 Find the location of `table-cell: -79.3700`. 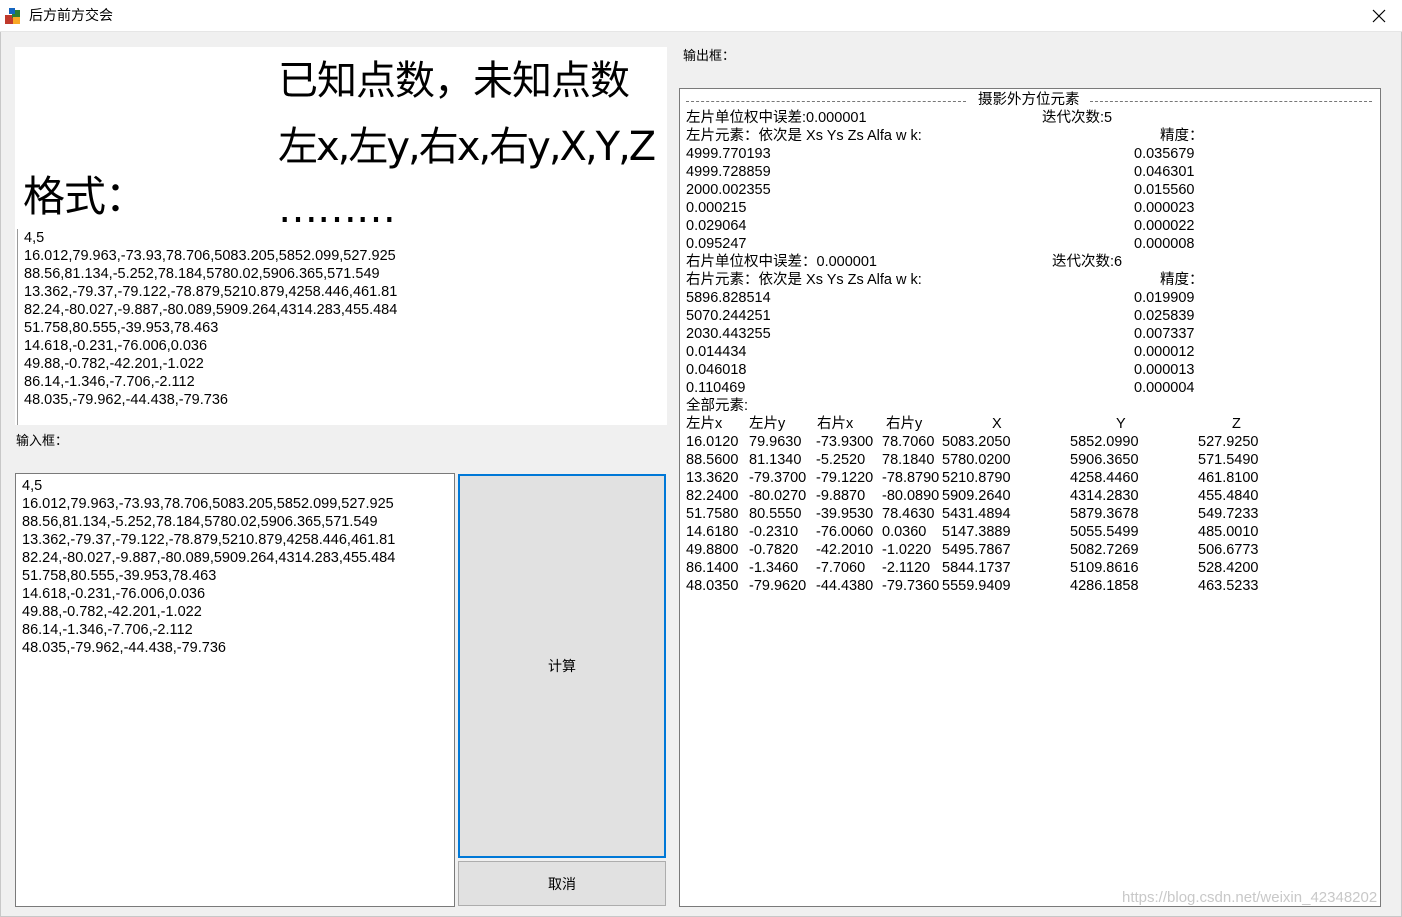

table-cell: -79.3700 is located at coordinates (778, 478).